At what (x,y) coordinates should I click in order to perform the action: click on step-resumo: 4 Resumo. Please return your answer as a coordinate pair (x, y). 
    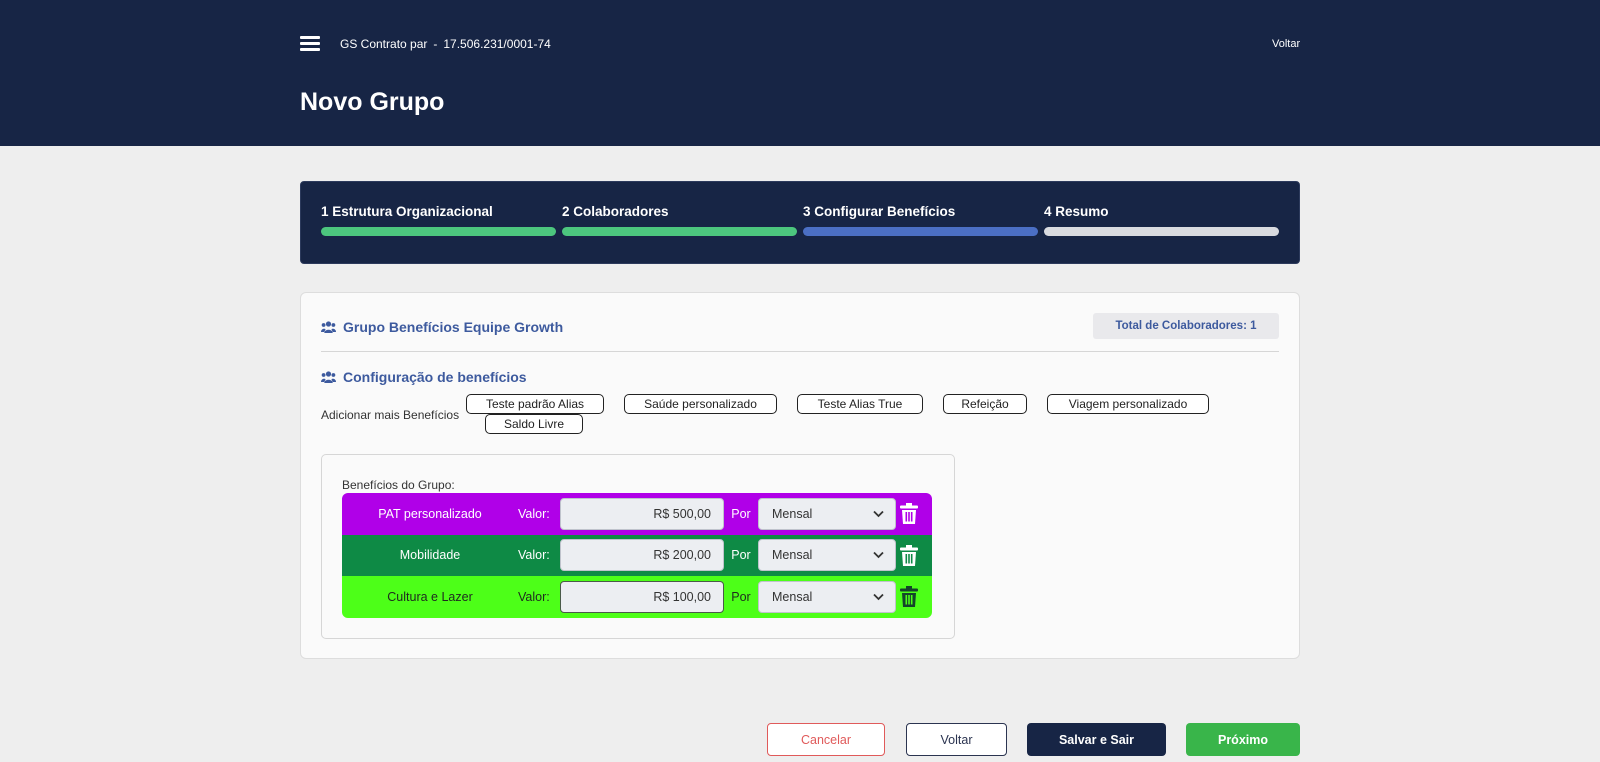
    Looking at the image, I should click on (1161, 220).